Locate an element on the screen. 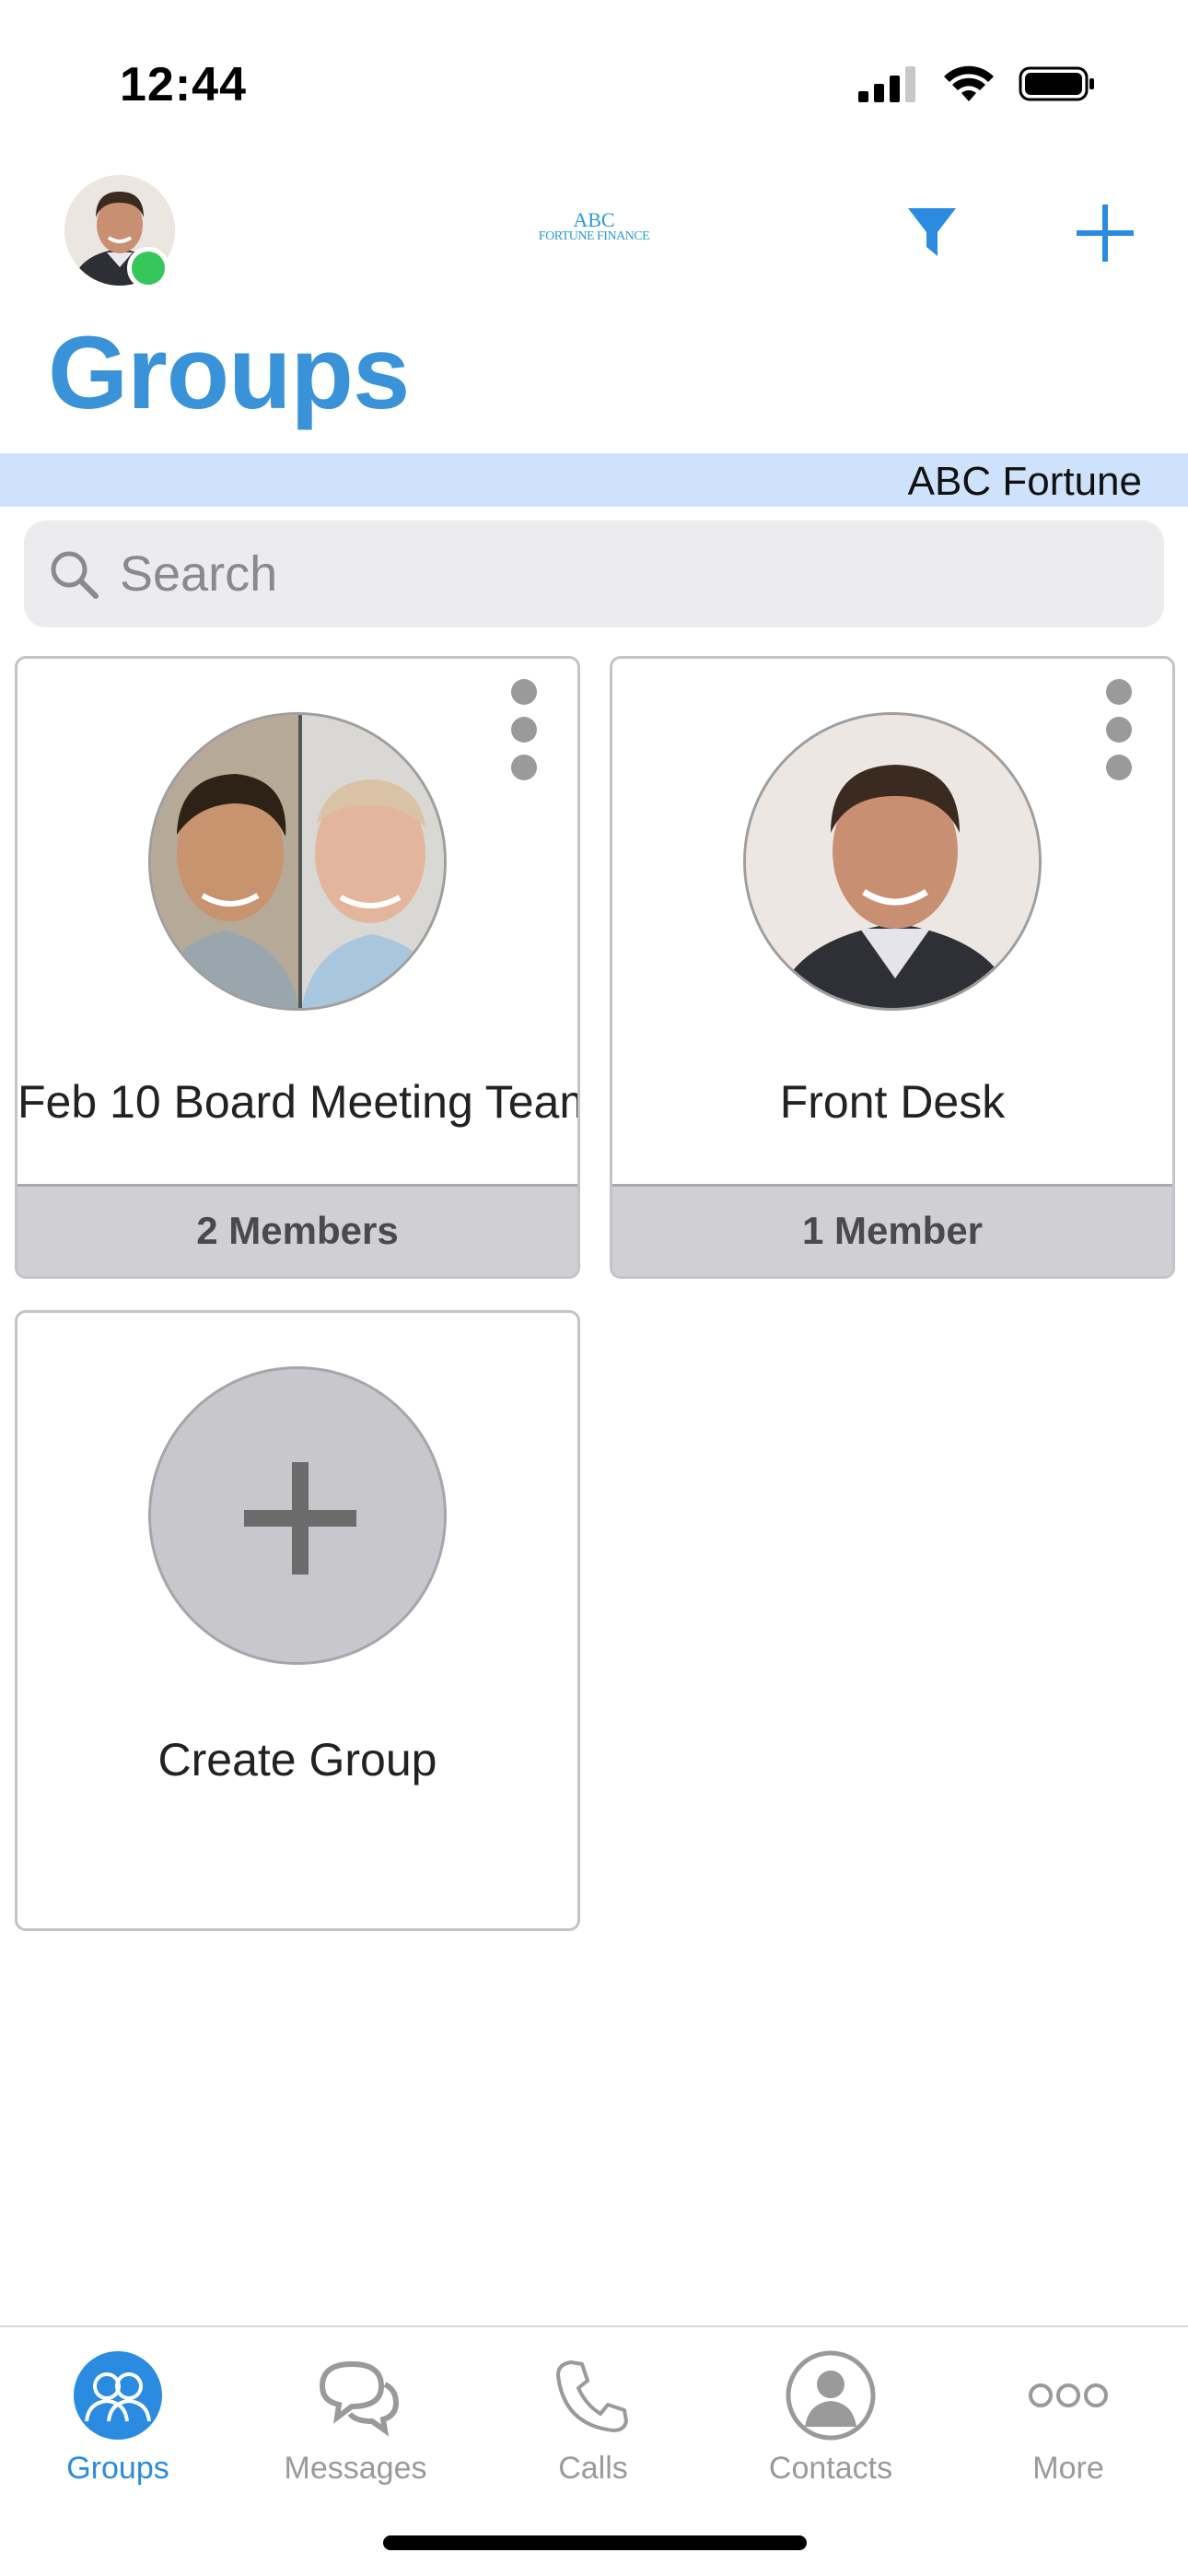  tab-contacts: Contacts is located at coordinates (830, 2416).